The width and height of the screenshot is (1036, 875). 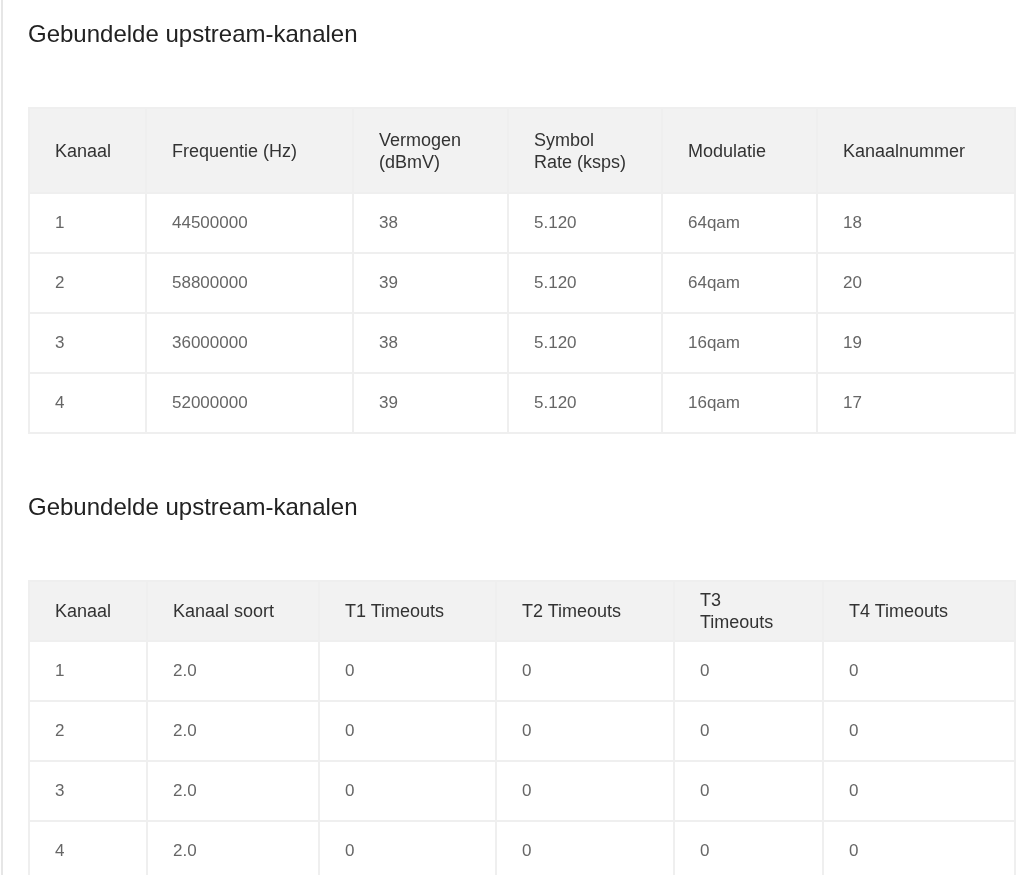 What do you see at coordinates (916, 403) in the screenshot?
I see `table-cell: 17` at bounding box center [916, 403].